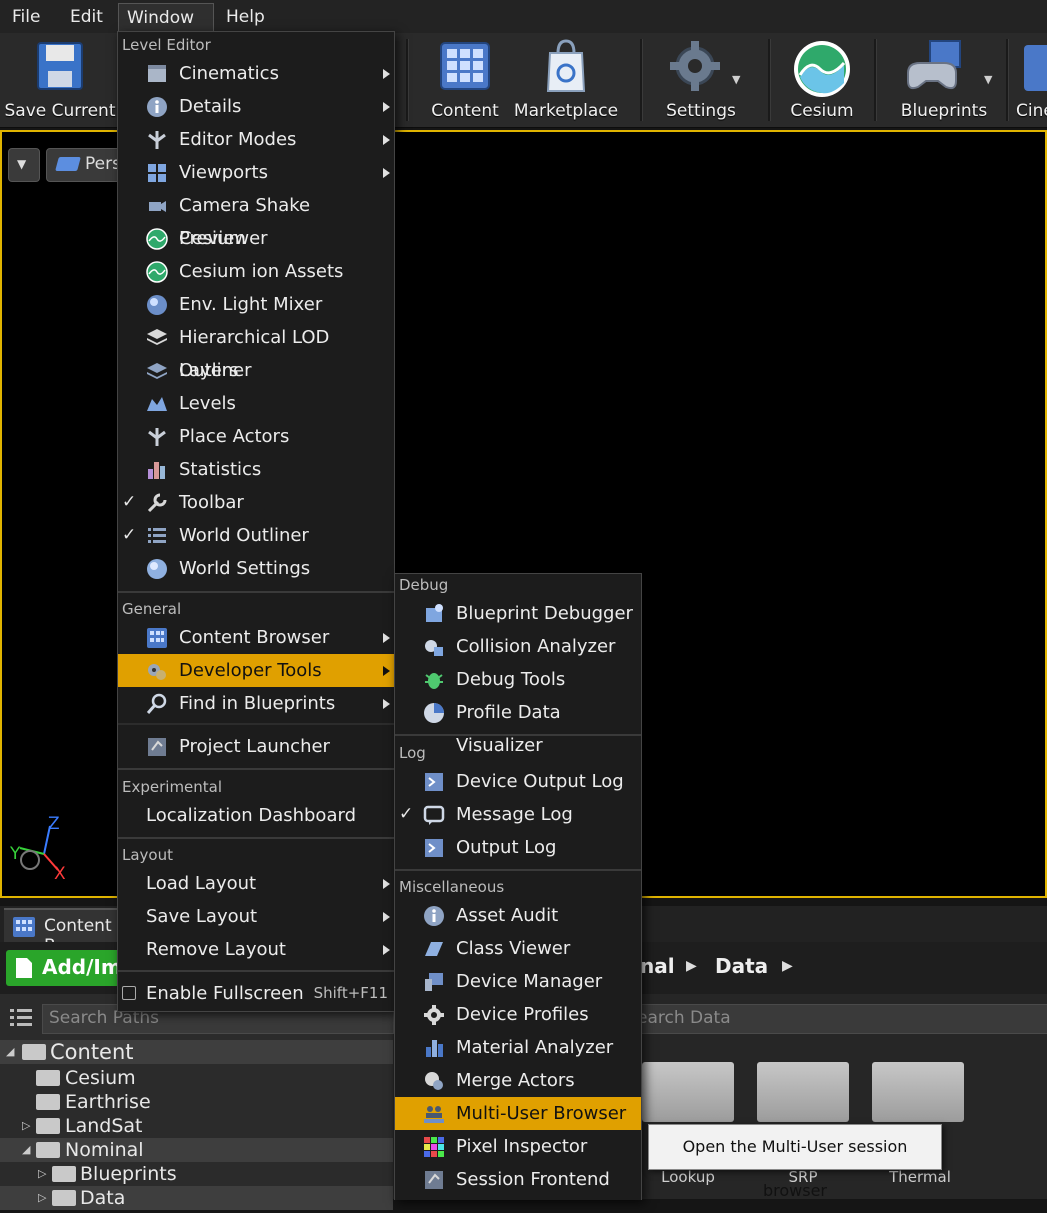 The height and width of the screenshot is (1213, 1047). Describe the element at coordinates (166, 17) in the screenshot. I see `menu-window: Window` at that location.